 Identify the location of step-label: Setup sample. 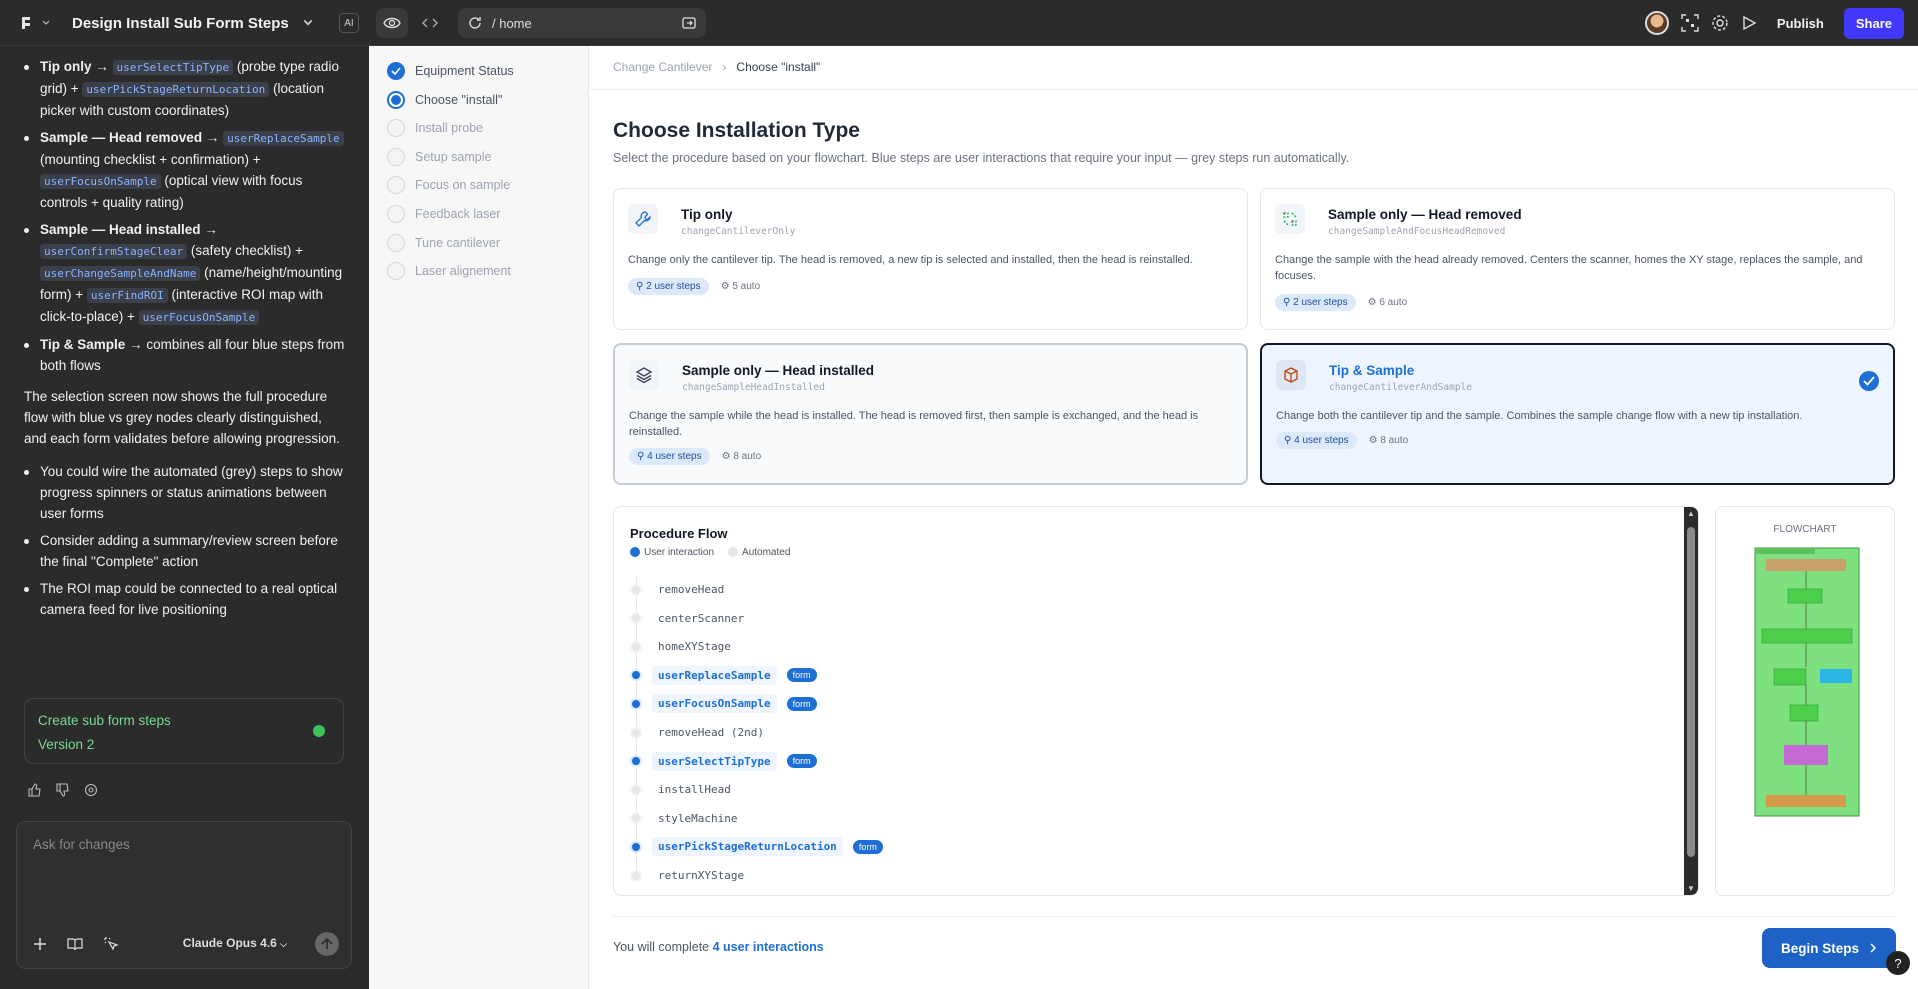
(453, 156).